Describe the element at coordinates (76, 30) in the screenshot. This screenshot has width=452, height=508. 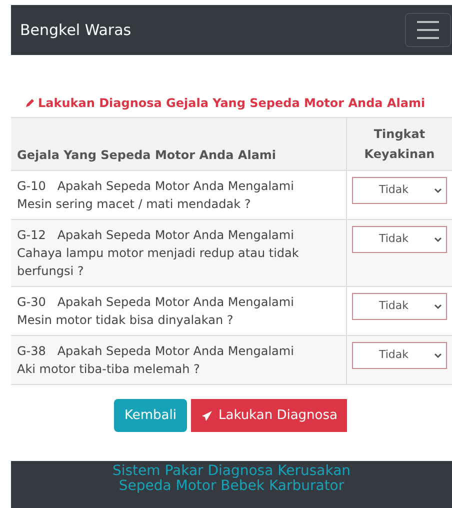
I see `brand-name: Bengkel Waras` at that location.